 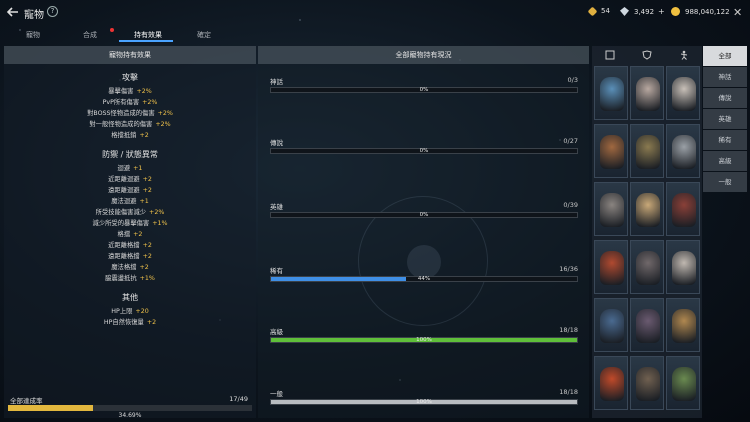 I want to click on tab-synthesis: 合成, so click(x=90, y=35).